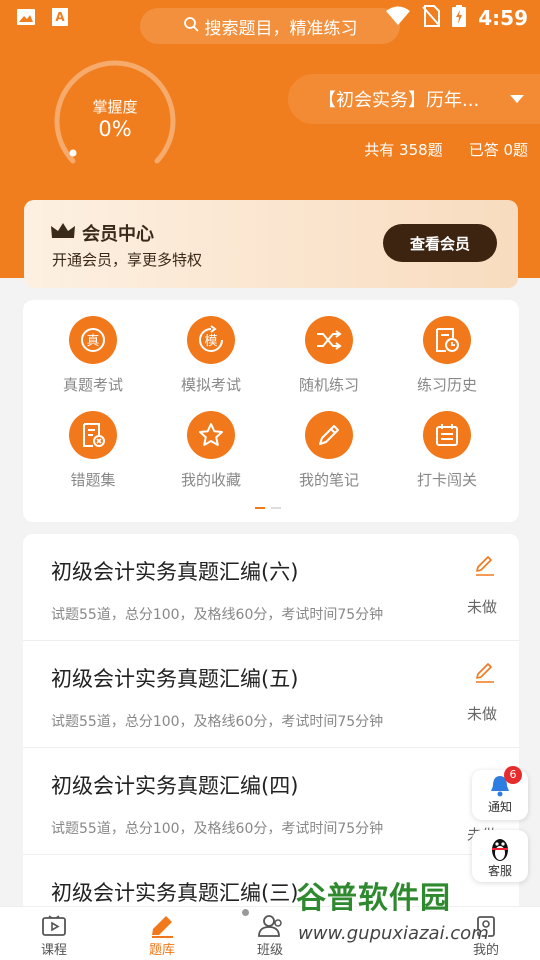  Describe the element at coordinates (373, 898) in the screenshot. I see `watermark-text: 谷普软件园` at that location.